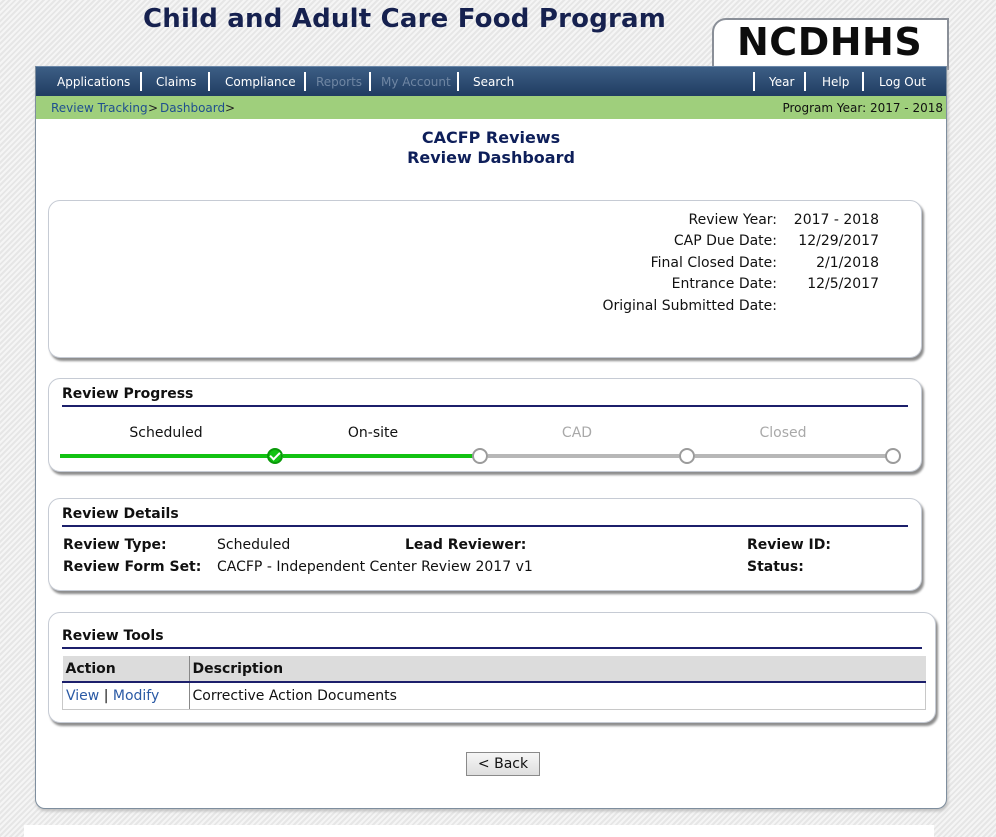 The width and height of the screenshot is (996, 837). I want to click on original-submitted-date-label: Original Submitted Date:, so click(689, 306).